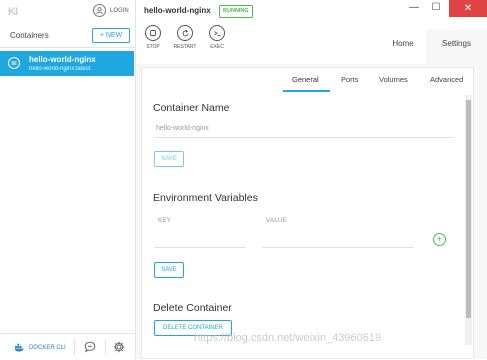 This screenshot has width=487, height=360. I want to click on container-status-icon, so click(14, 63).